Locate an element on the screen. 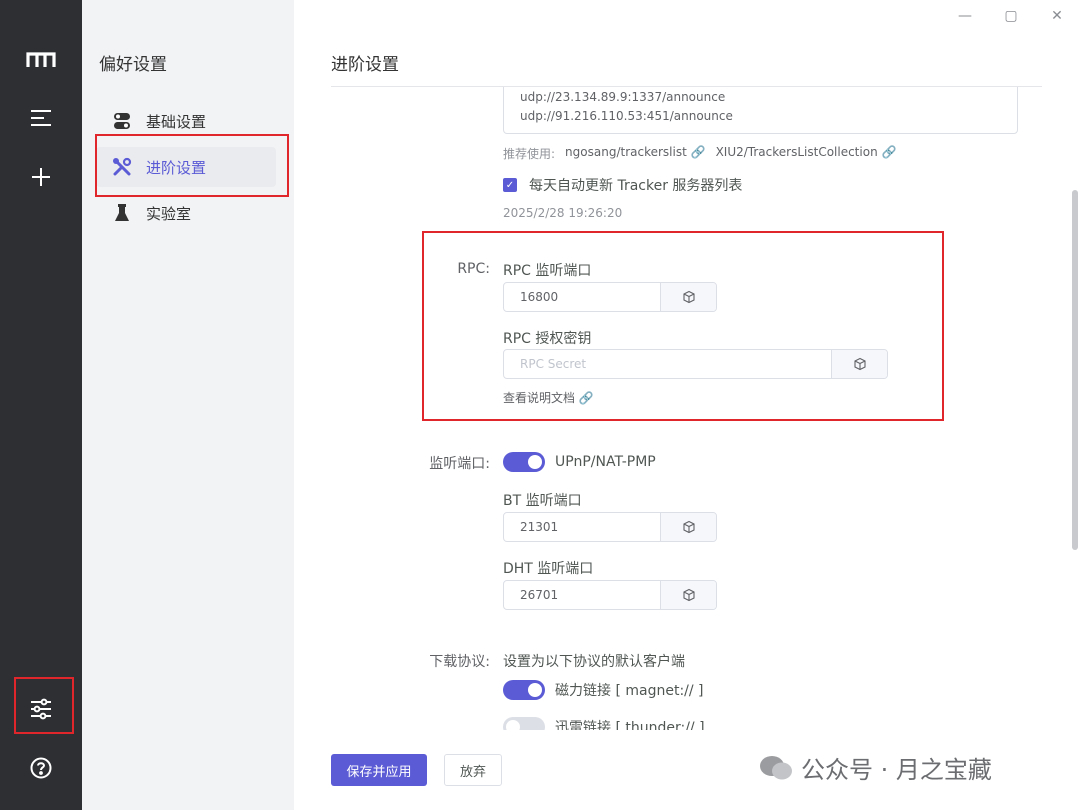 The image size is (1080, 810). flask-icon is located at coordinates (122, 213).